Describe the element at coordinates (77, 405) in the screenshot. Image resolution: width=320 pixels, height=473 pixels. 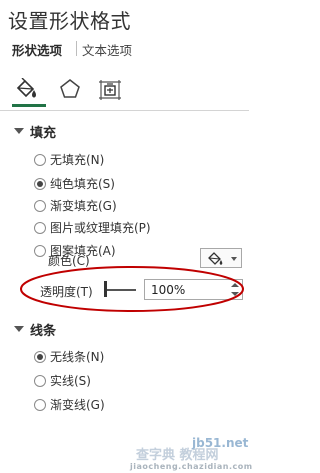
I see `radio-label: 渐变线(G)` at that location.